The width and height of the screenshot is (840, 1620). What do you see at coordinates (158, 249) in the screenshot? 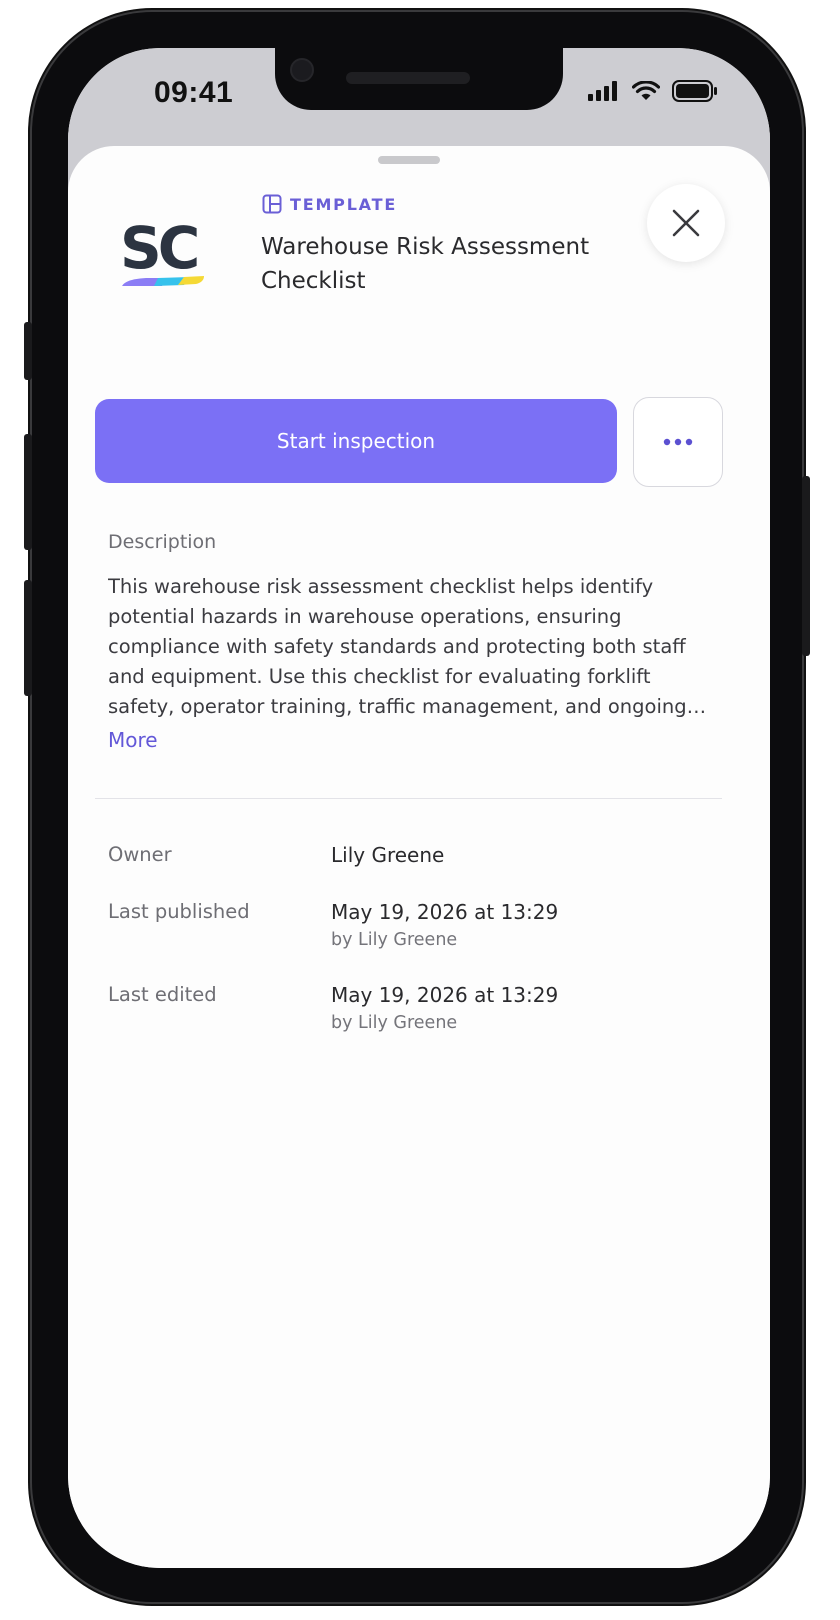
I see `svg-text: SC` at bounding box center [158, 249].